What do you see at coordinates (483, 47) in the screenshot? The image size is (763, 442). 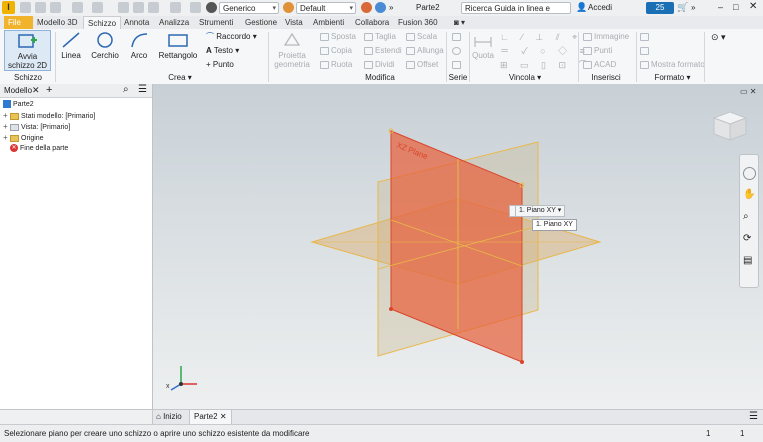 I see `dimension-button: Quota` at bounding box center [483, 47].